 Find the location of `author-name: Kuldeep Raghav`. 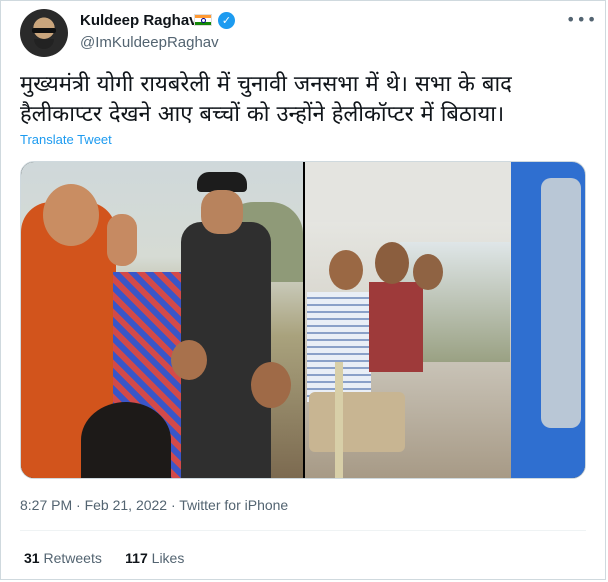

author-name: Kuldeep Raghav is located at coordinates (139, 20).